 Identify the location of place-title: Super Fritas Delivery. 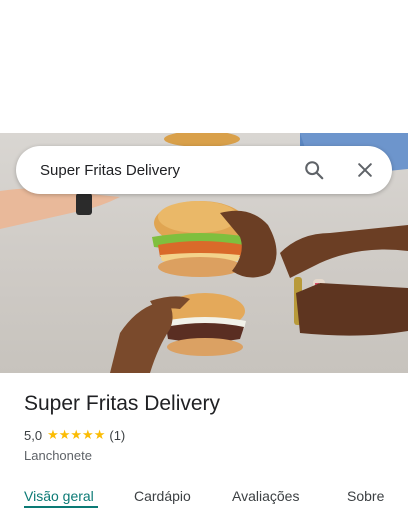
(122, 403).